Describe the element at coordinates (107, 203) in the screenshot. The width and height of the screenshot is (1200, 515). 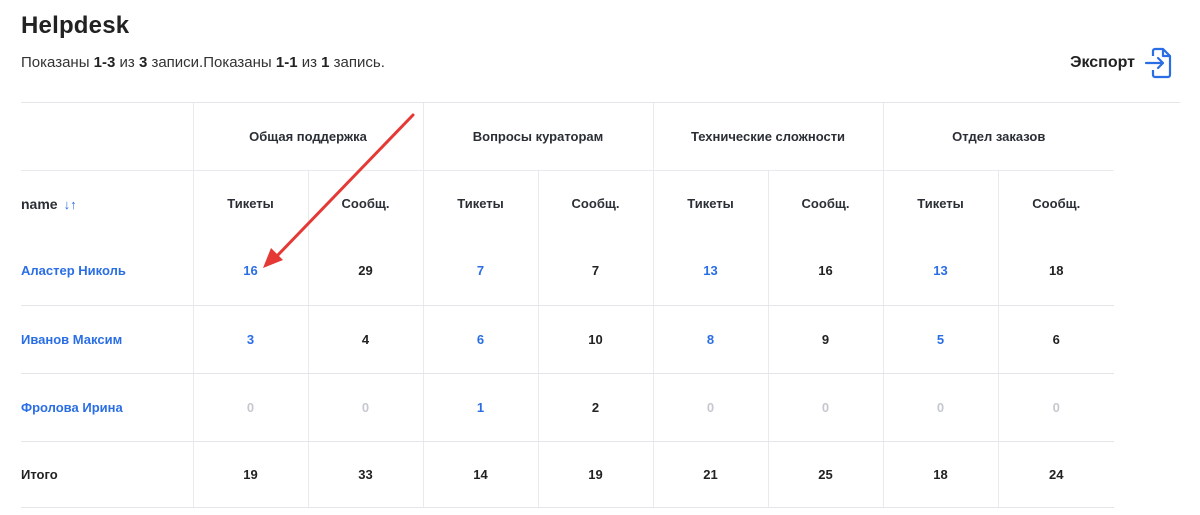
I see `name-column-header: name ↓↑` at that location.